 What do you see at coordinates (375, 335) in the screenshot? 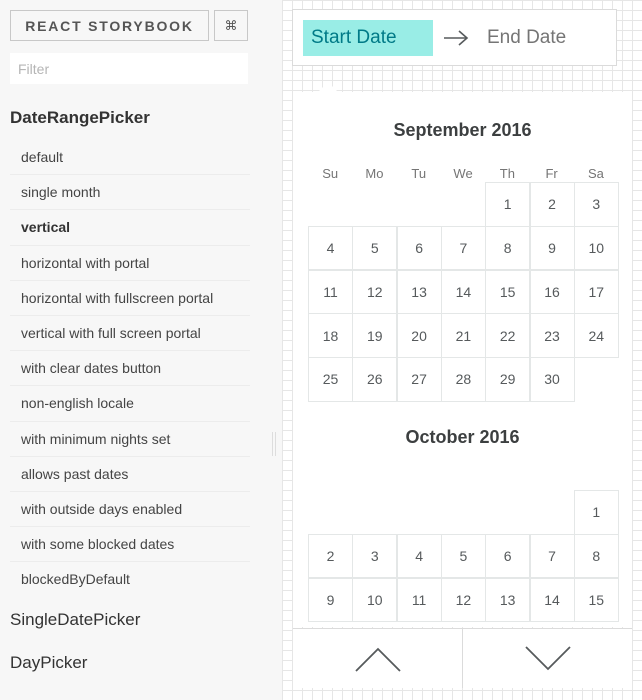
I see `calendar-day: 19` at bounding box center [375, 335].